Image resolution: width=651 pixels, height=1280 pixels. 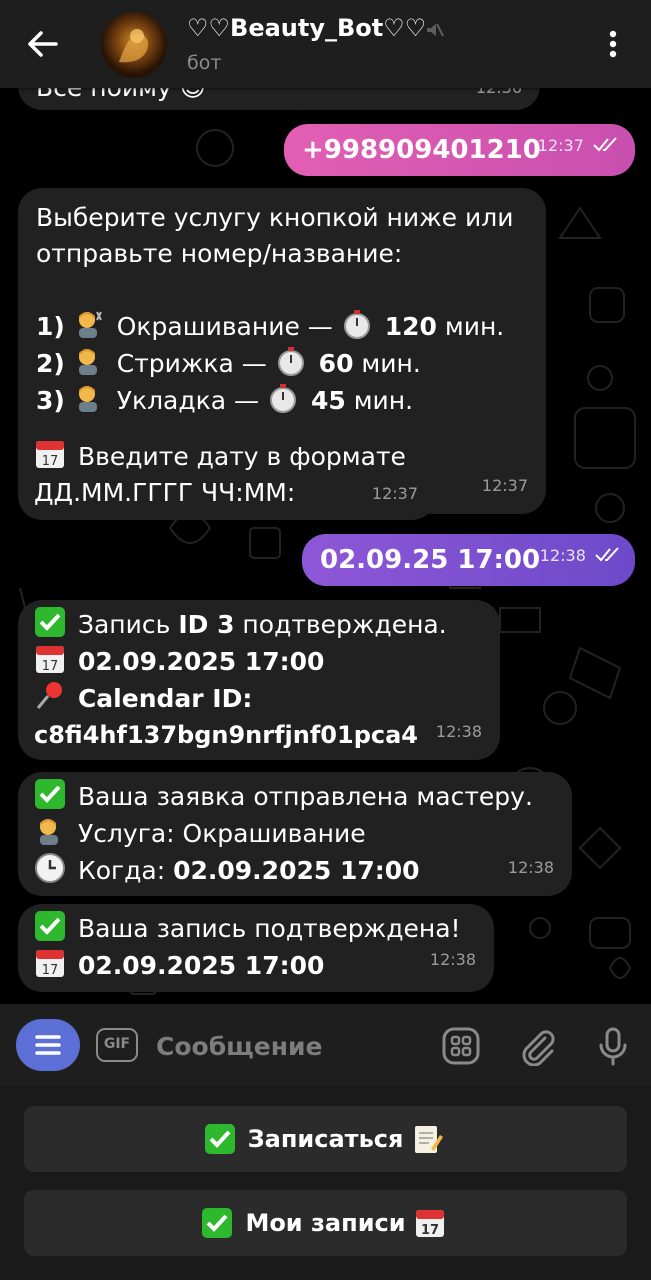 What do you see at coordinates (134, 45) in the screenshot?
I see `avatar` at bounding box center [134, 45].